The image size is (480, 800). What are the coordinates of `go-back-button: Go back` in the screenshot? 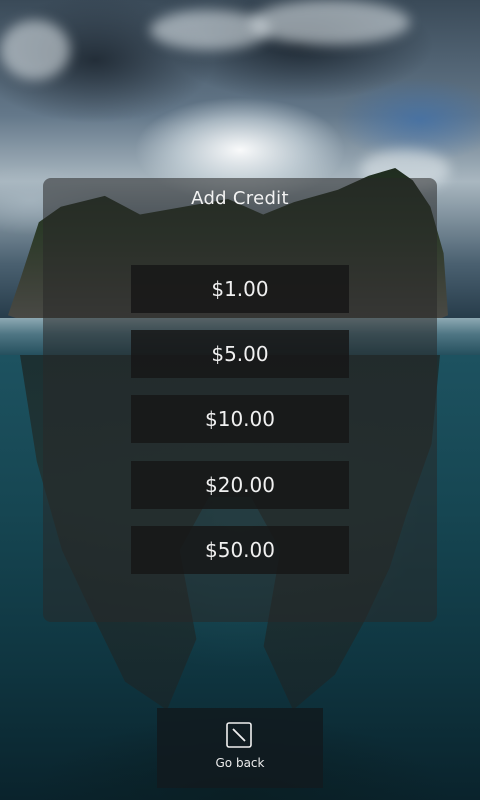 It's located at (240, 748).